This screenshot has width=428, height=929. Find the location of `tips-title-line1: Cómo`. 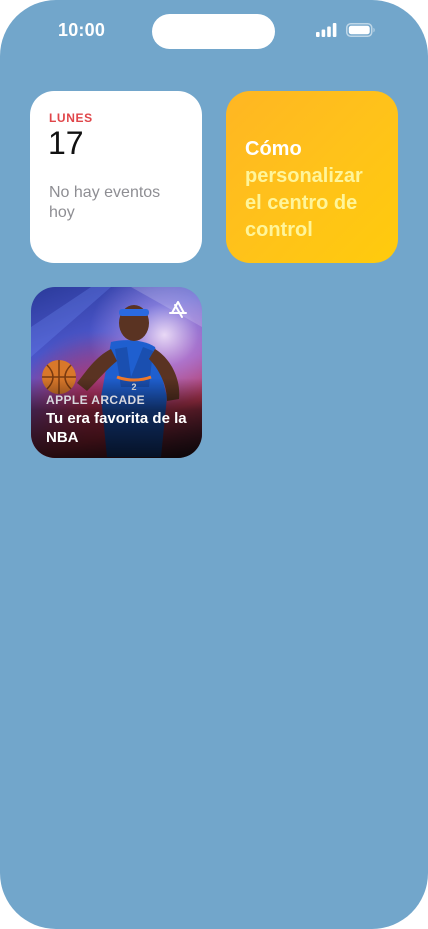

tips-title-line1: Cómo is located at coordinates (273, 149).